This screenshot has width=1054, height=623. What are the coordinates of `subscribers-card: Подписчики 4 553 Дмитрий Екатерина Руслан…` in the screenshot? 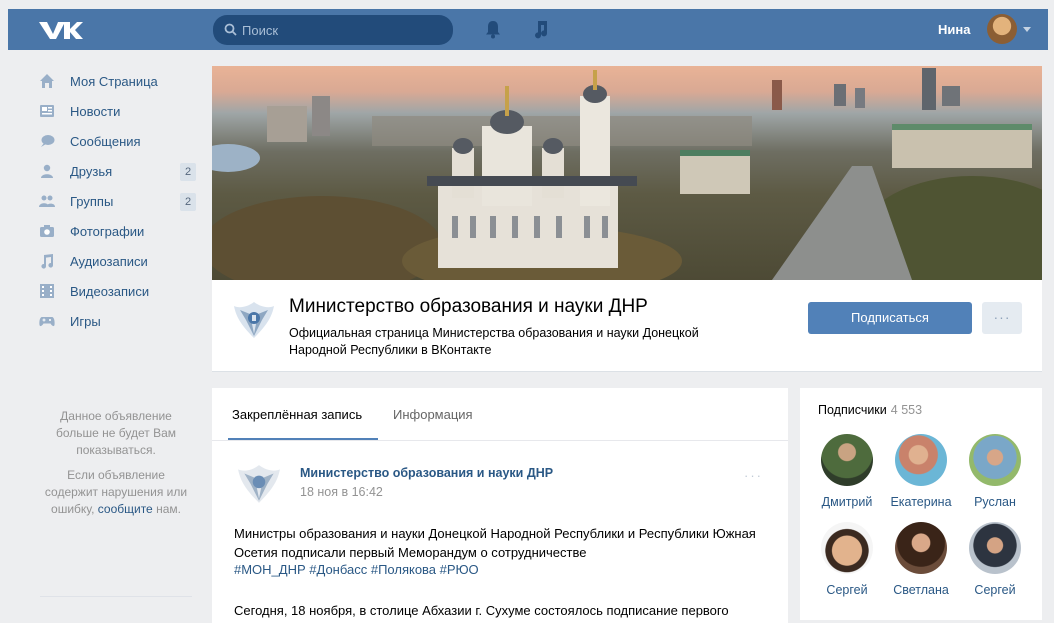 It's located at (921, 504).